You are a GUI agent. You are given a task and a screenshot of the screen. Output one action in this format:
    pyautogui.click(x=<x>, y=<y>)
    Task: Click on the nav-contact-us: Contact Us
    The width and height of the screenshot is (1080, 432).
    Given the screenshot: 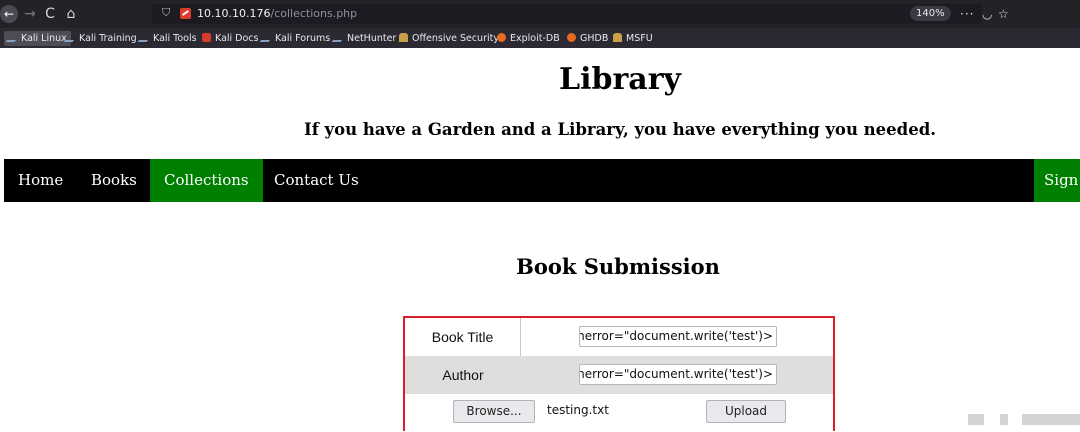 What is the action you would take?
    pyautogui.click(x=316, y=180)
    